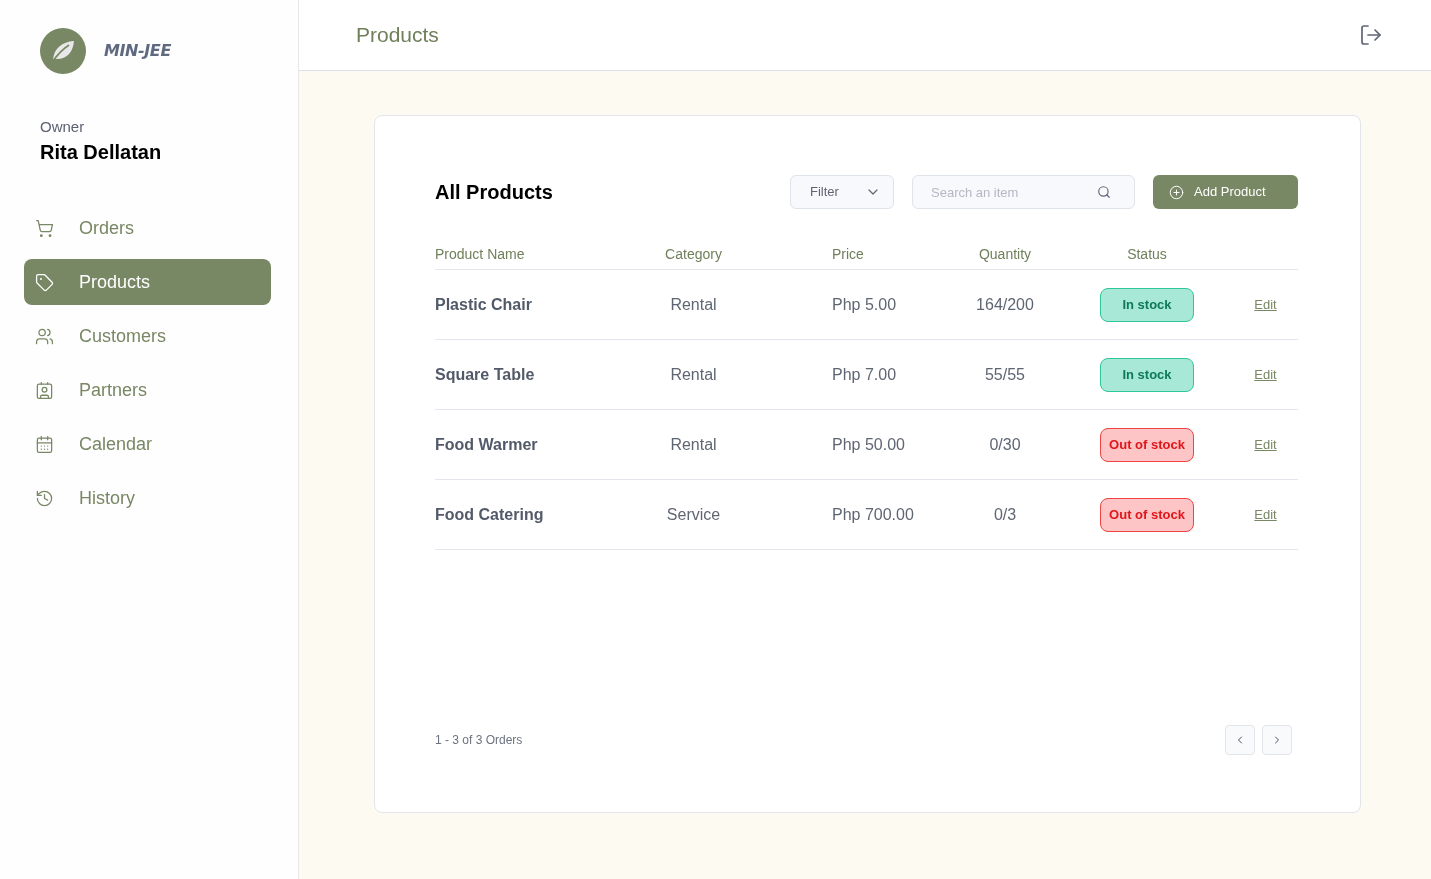 This screenshot has height=879, width=1431. I want to click on table-cell-text: 164/200, so click(1005, 304).